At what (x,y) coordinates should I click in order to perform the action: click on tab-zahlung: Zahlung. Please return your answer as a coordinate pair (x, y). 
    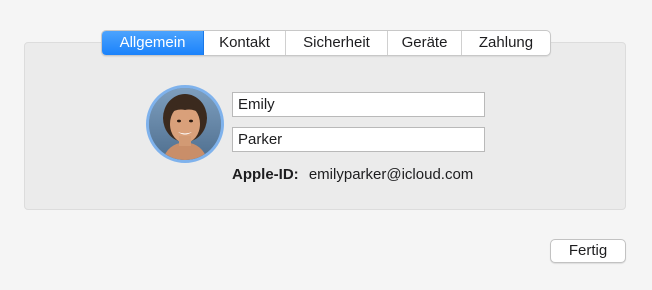
    Looking at the image, I should click on (506, 43).